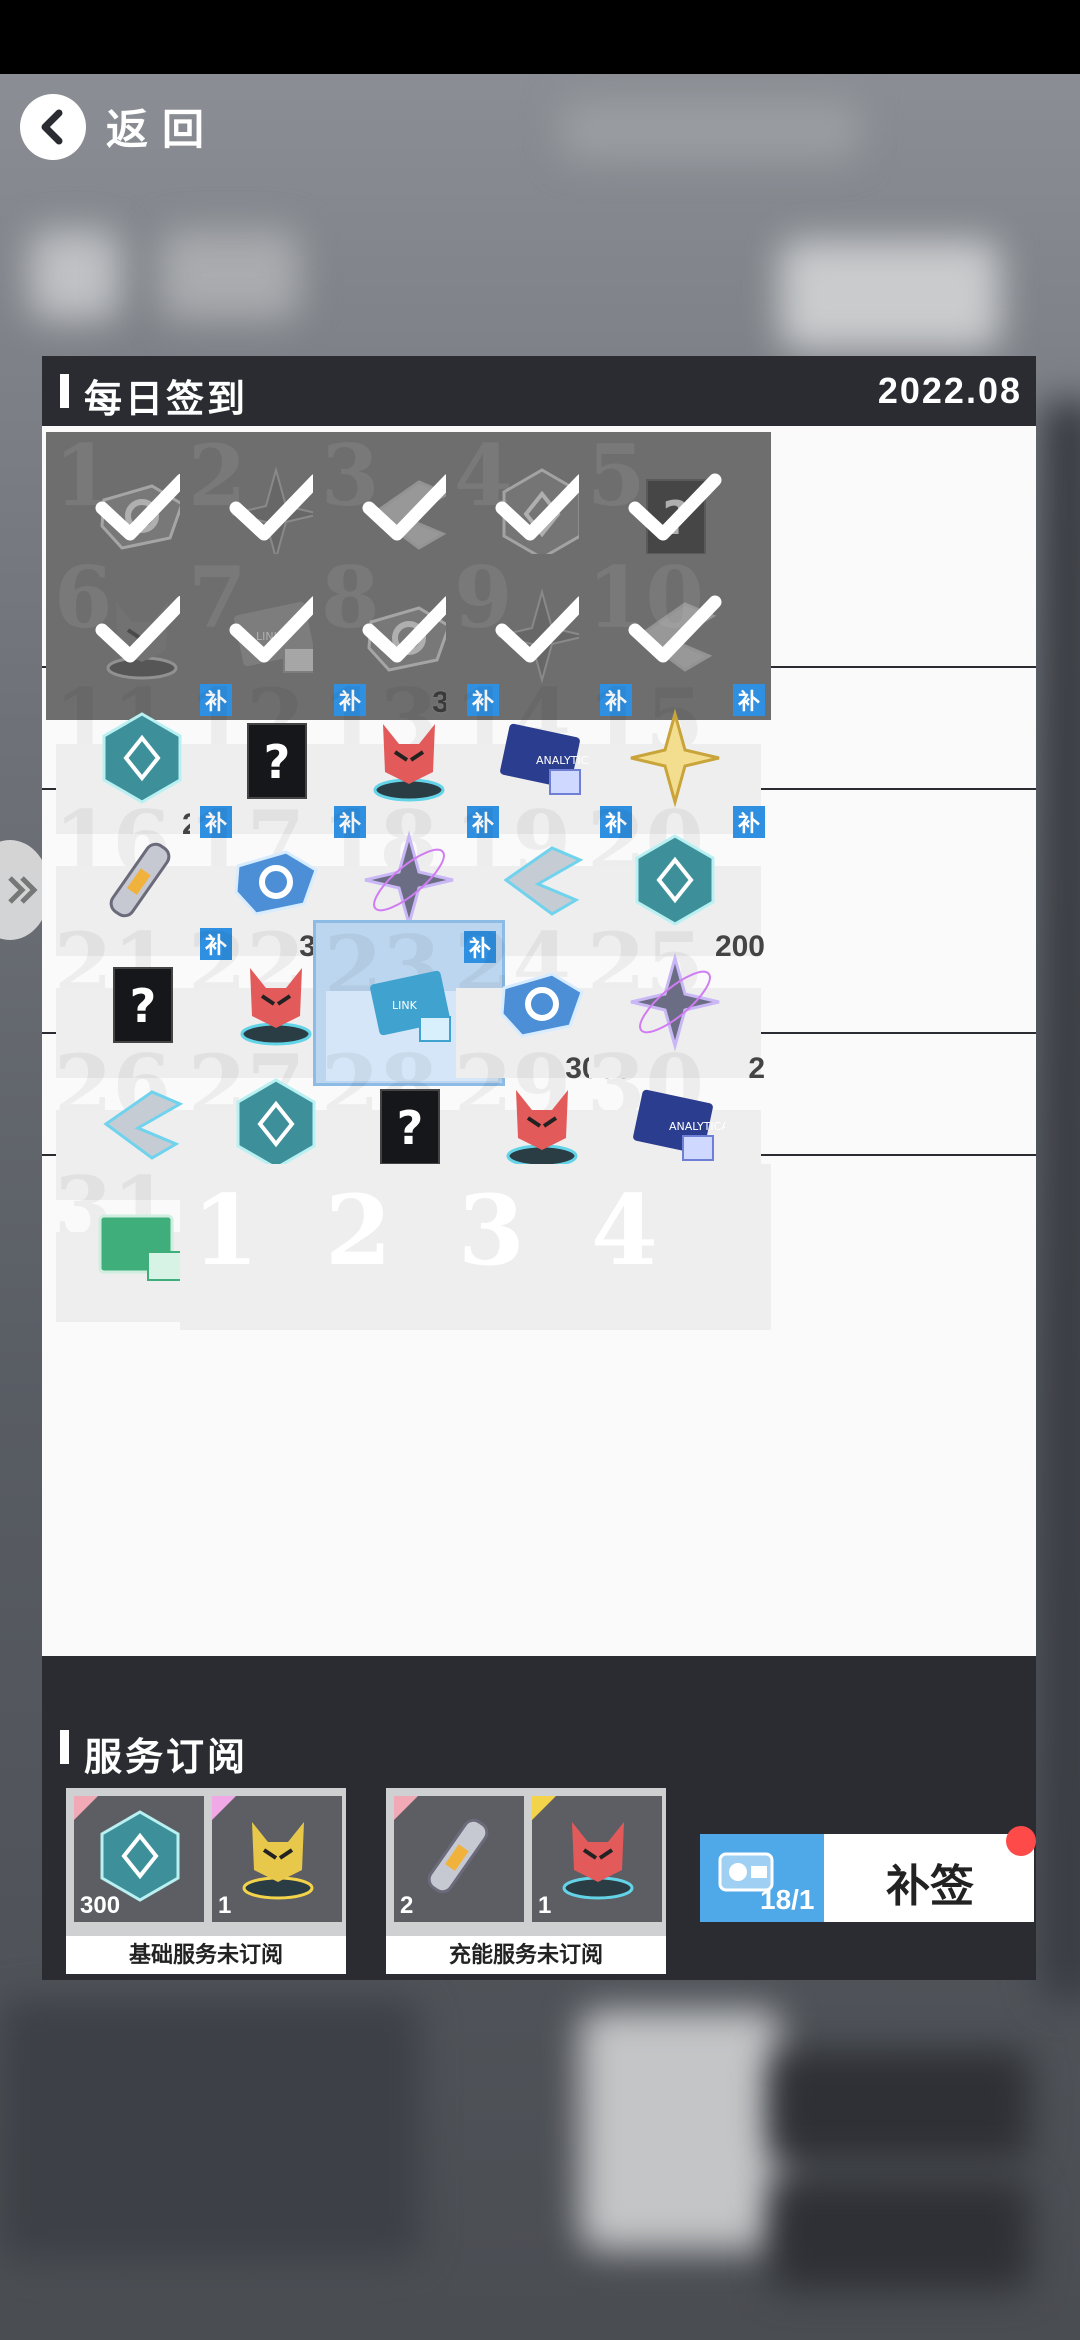 This screenshot has height=2340, width=1080. What do you see at coordinates (787, 1899) in the screenshot?
I see `makeup-count: 18/1` at bounding box center [787, 1899].